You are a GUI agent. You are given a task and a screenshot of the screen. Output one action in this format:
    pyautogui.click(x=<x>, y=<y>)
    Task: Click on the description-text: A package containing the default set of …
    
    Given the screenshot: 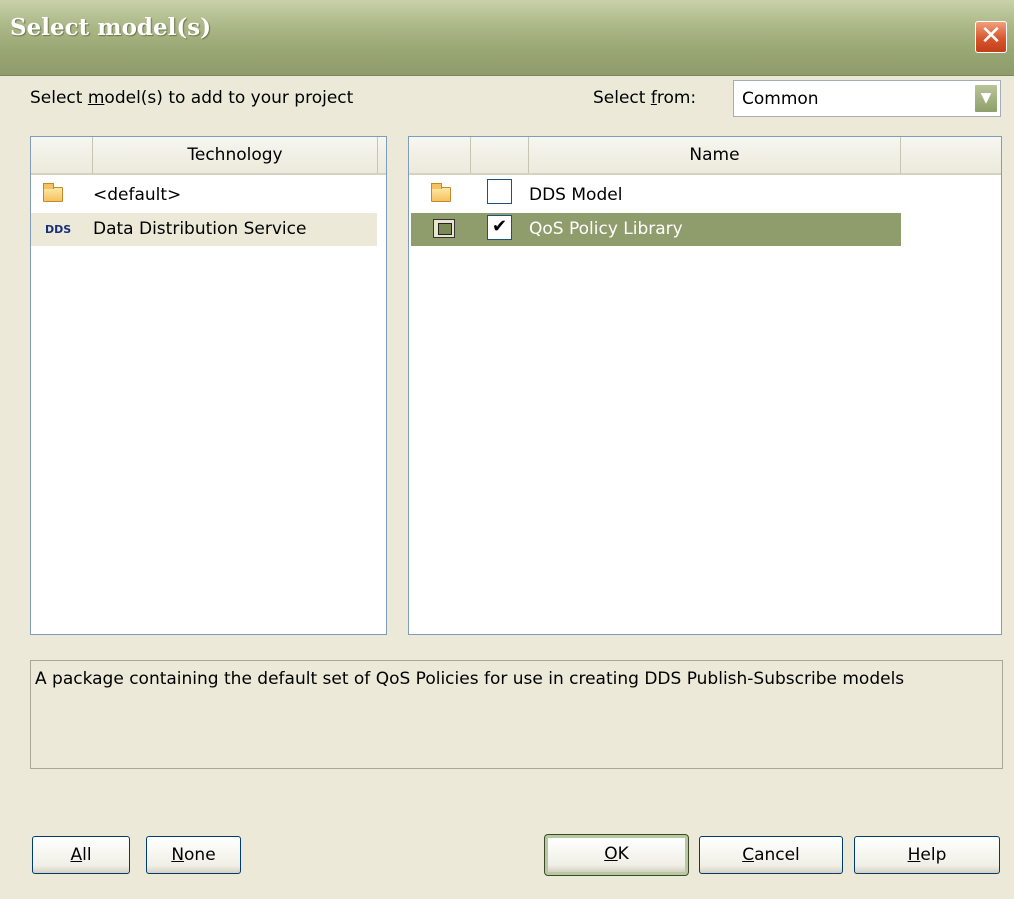 What is the action you would take?
    pyautogui.click(x=470, y=679)
    